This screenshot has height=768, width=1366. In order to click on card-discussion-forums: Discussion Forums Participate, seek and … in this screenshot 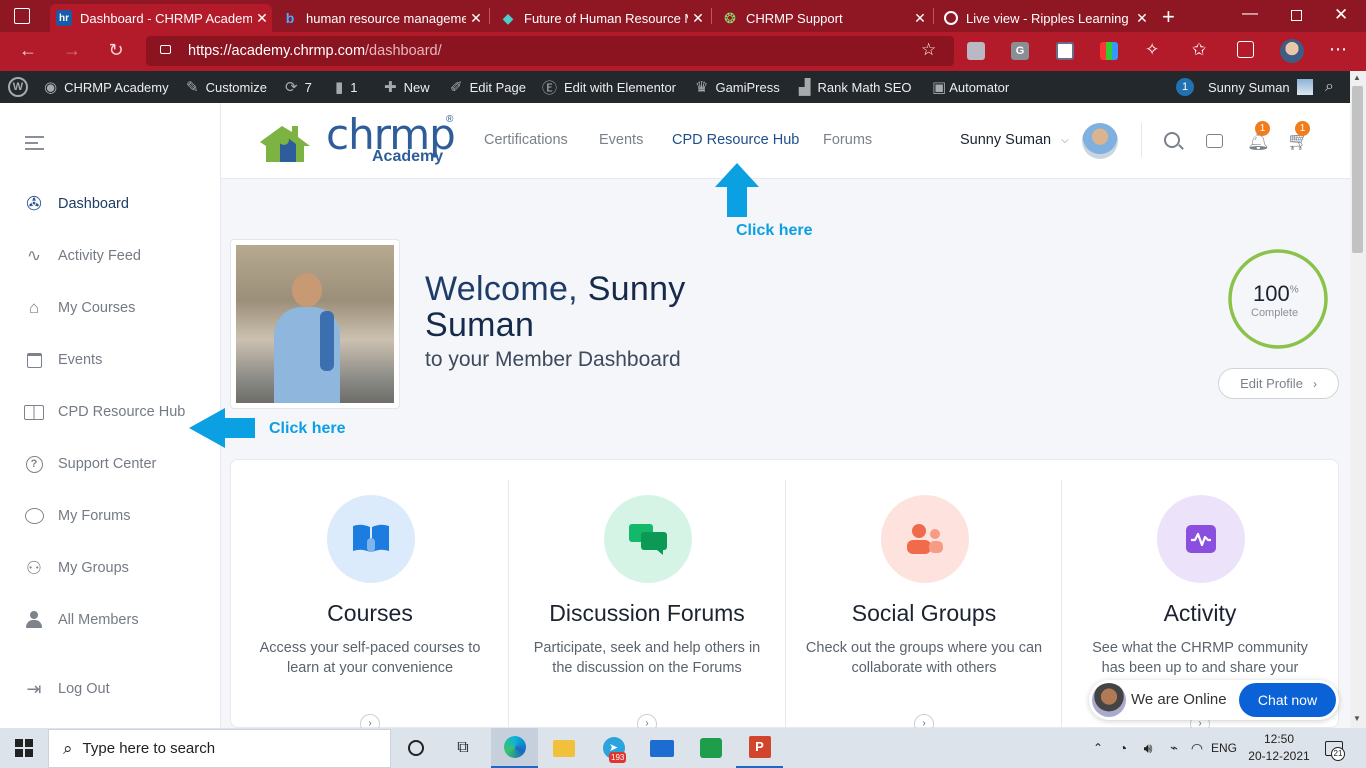, I will do `click(647, 607)`.